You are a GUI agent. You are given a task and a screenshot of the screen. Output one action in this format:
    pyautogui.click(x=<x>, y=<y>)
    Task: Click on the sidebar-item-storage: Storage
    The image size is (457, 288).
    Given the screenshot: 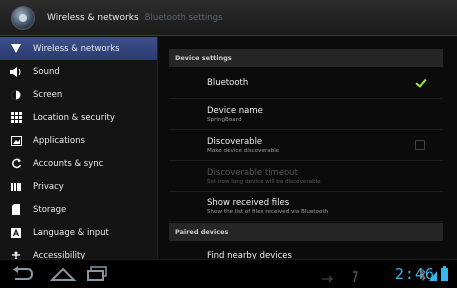 What is the action you would take?
    pyautogui.click(x=78, y=209)
    